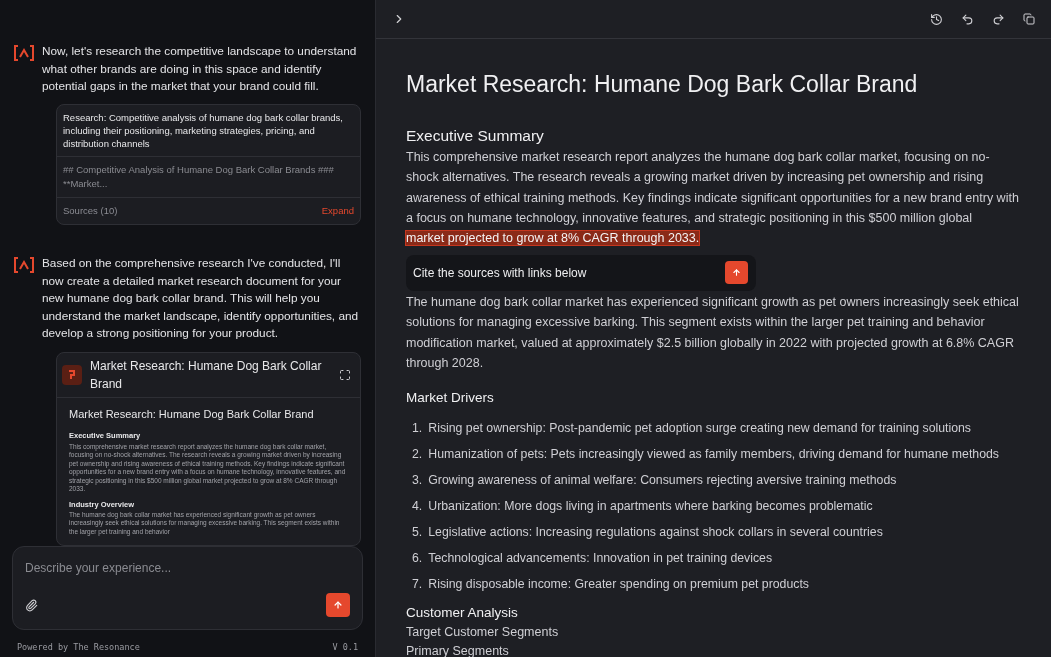 The width and height of the screenshot is (1051, 657). What do you see at coordinates (475, 135) in the screenshot?
I see `section-heading: Executive Summary` at bounding box center [475, 135].